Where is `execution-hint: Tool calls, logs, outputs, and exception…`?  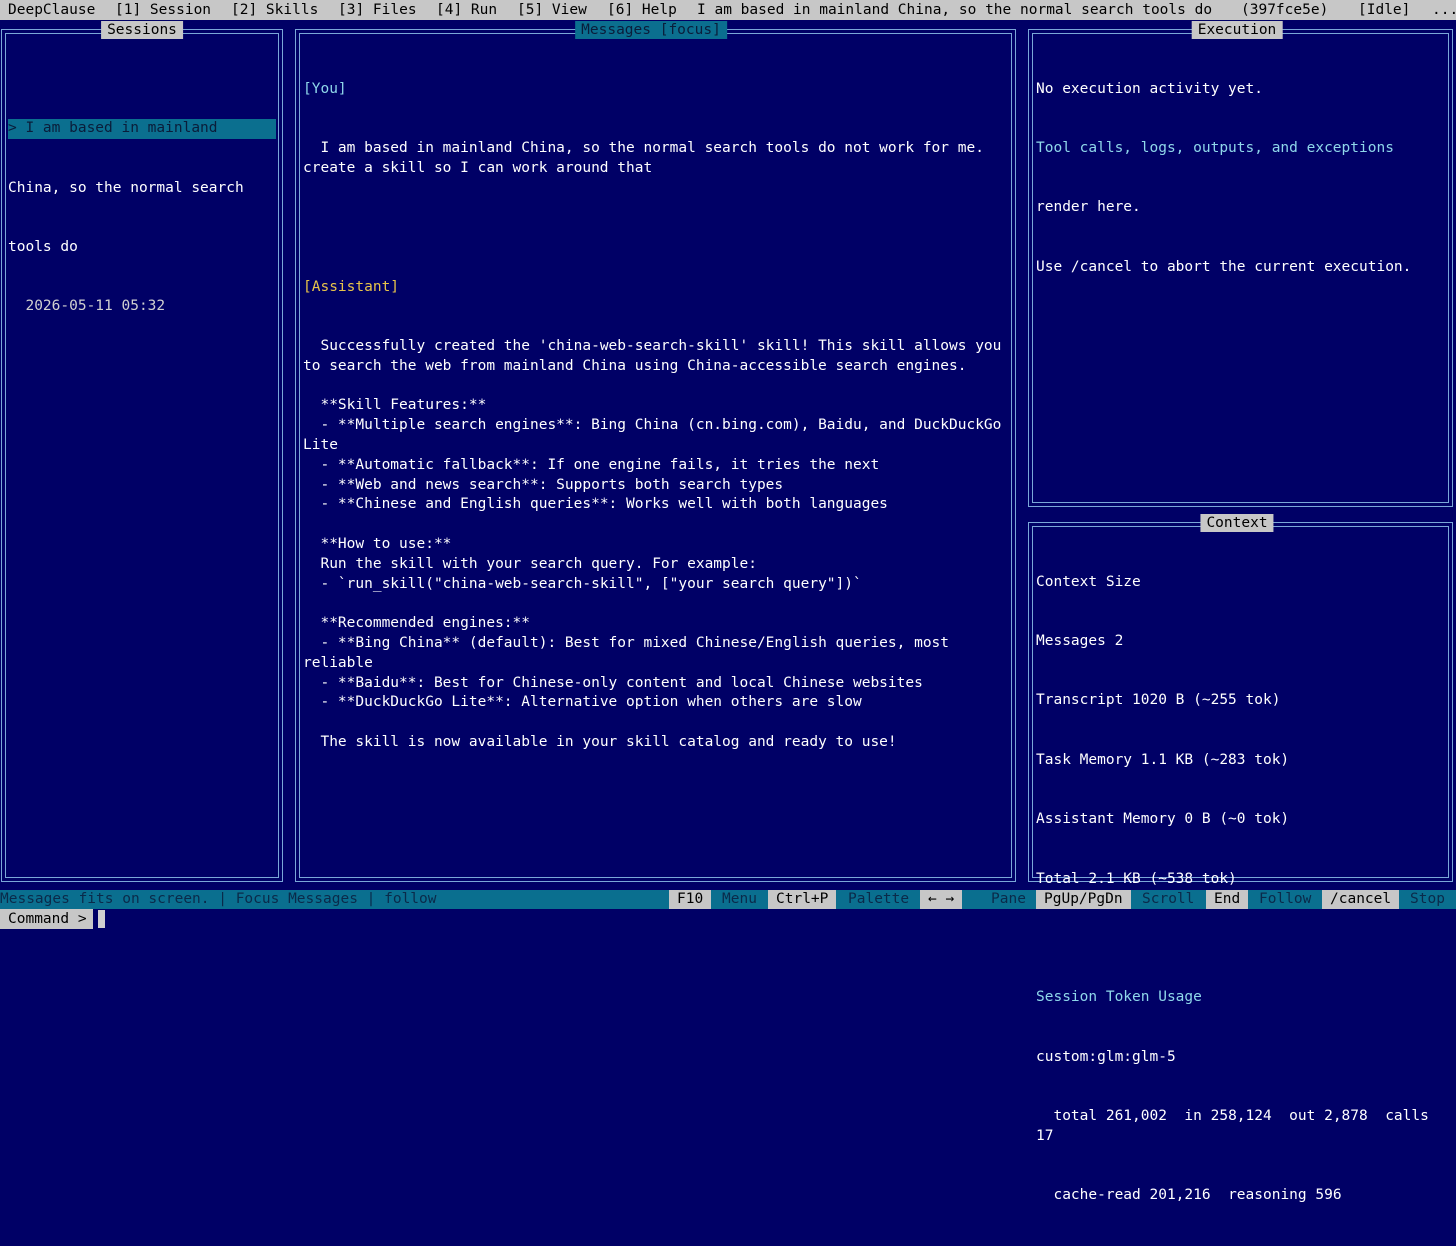
execution-hint: Tool calls, logs, outputs, and exception… is located at coordinates (1215, 147).